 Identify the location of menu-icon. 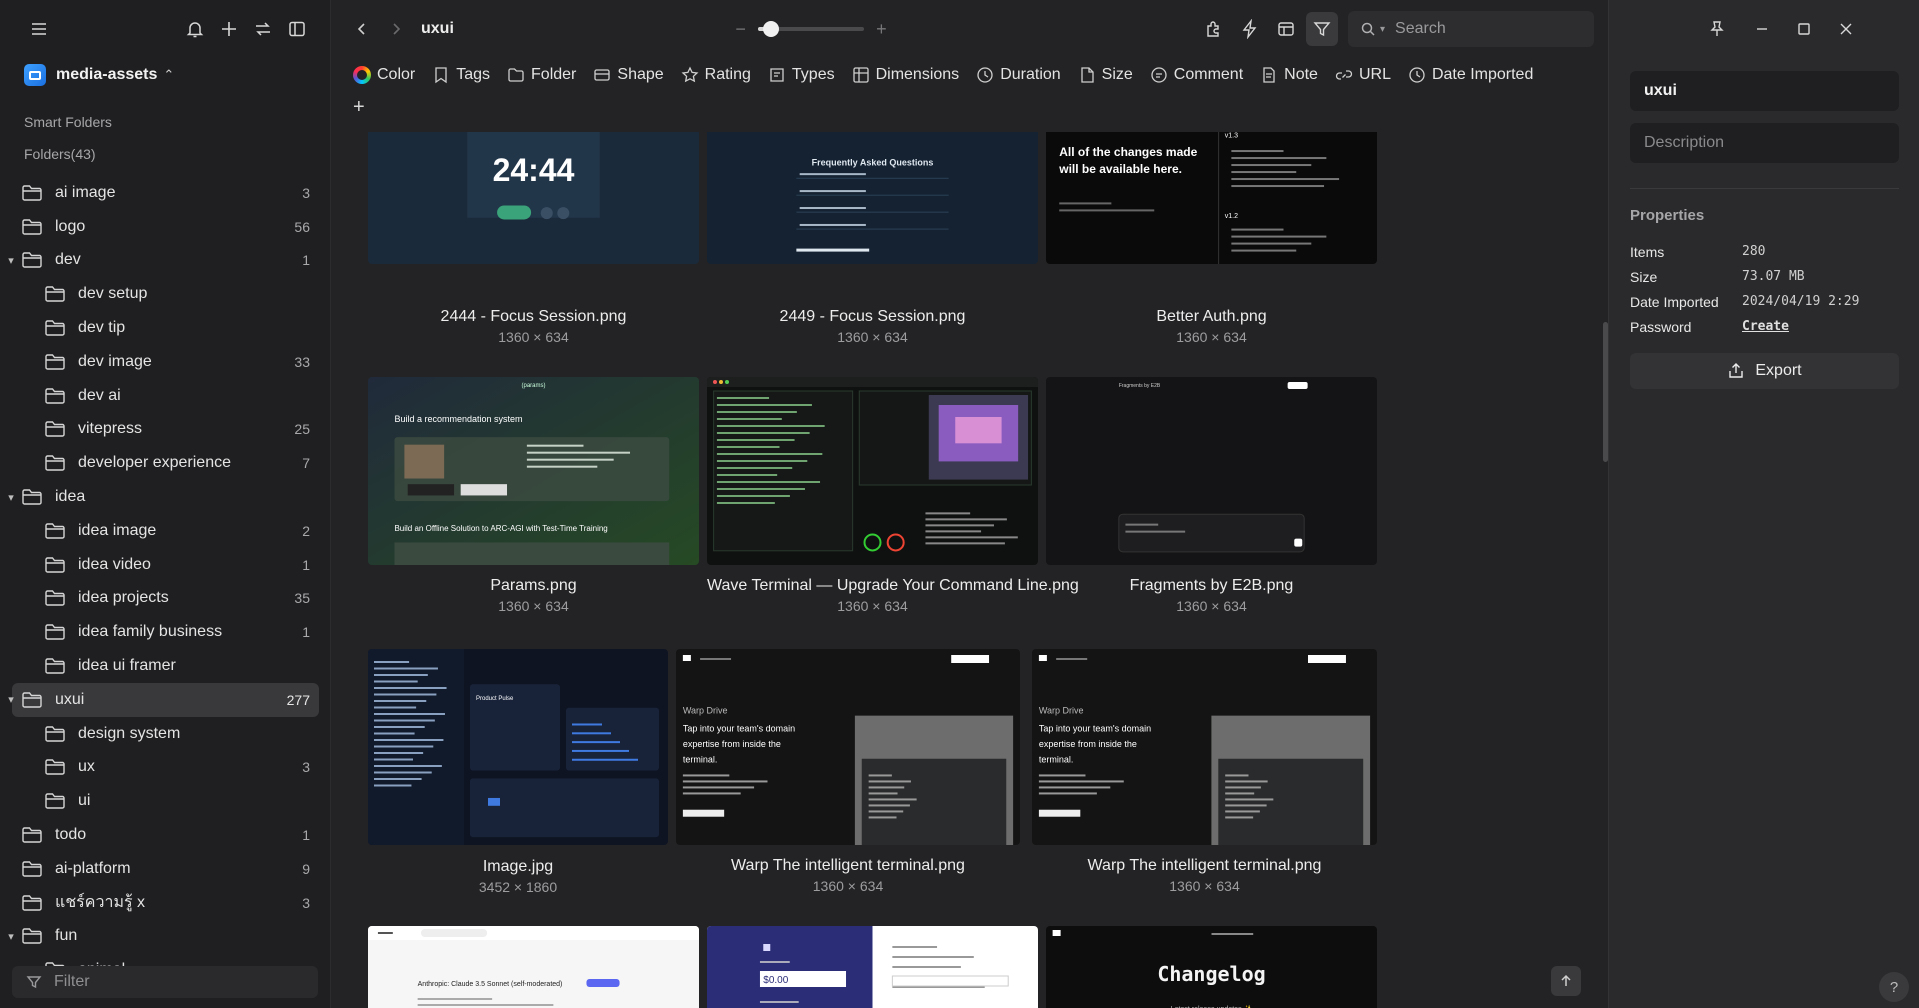
(39, 29).